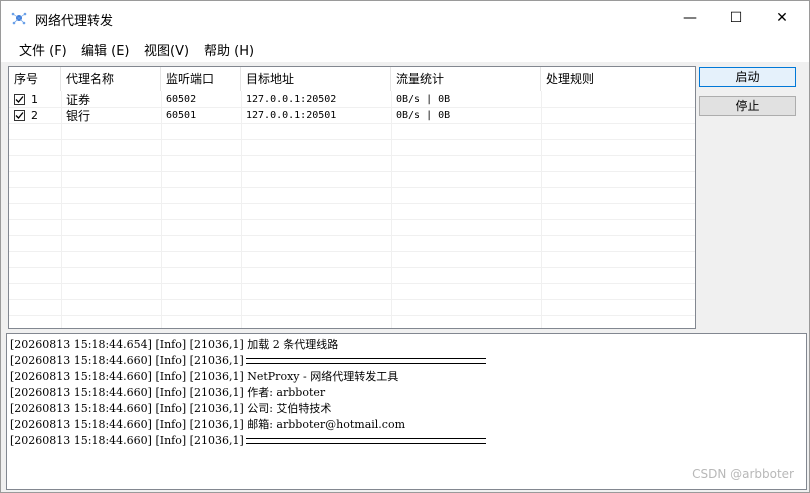  I want to click on minimize-button: —, so click(690, 17).